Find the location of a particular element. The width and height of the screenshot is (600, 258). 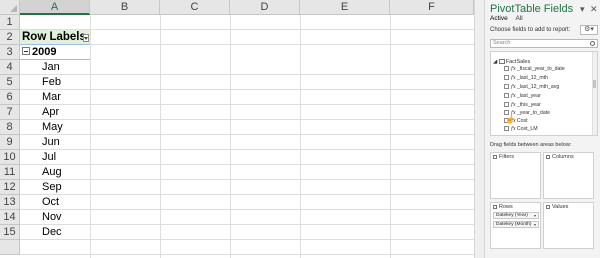

row-labels-filter-button is located at coordinates (86, 38).